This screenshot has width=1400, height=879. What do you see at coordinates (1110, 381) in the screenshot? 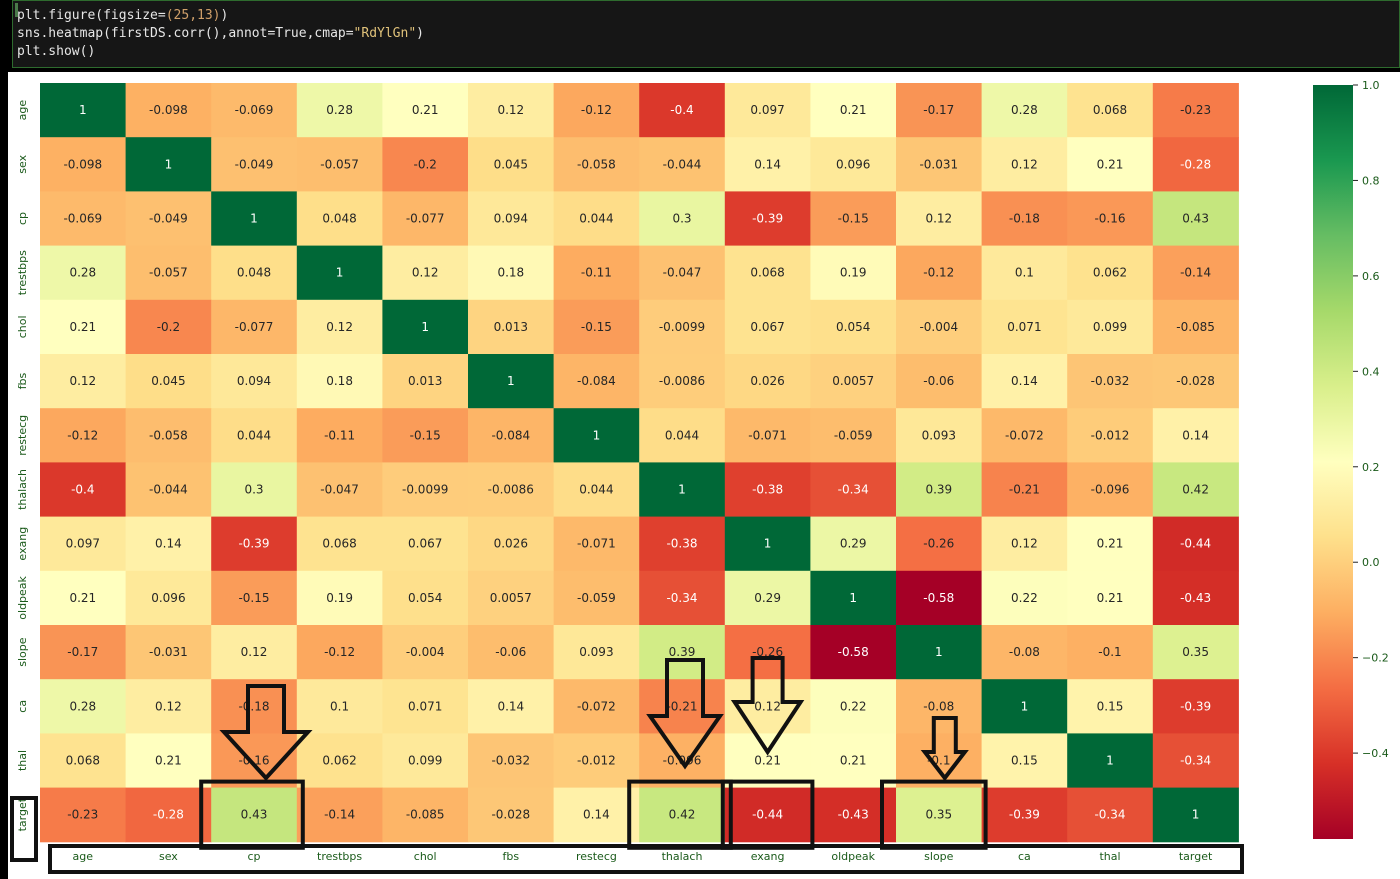
I see `cell-value-label: -0.032` at bounding box center [1110, 381].